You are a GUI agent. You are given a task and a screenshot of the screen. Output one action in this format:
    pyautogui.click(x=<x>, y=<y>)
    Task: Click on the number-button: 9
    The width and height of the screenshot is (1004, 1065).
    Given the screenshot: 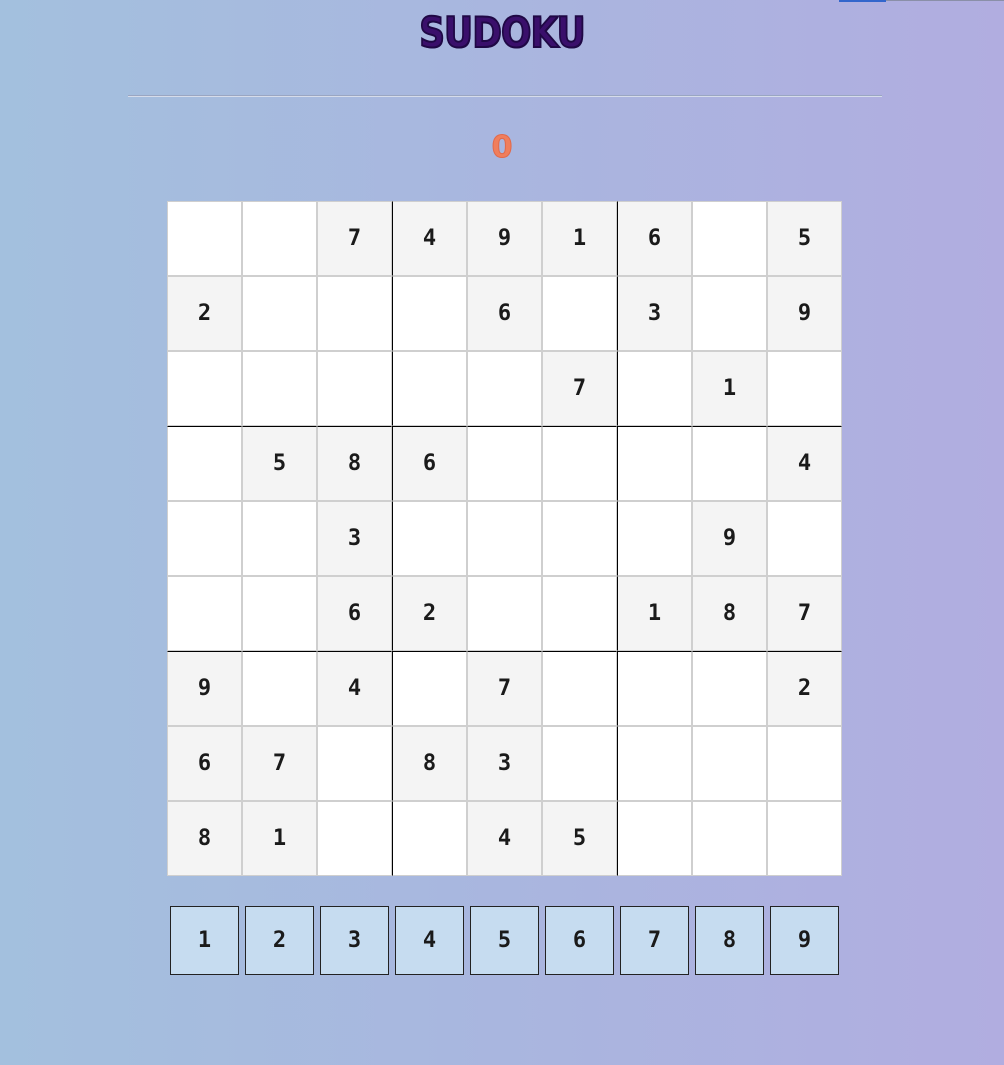 What is the action you would take?
    pyautogui.click(x=804, y=940)
    